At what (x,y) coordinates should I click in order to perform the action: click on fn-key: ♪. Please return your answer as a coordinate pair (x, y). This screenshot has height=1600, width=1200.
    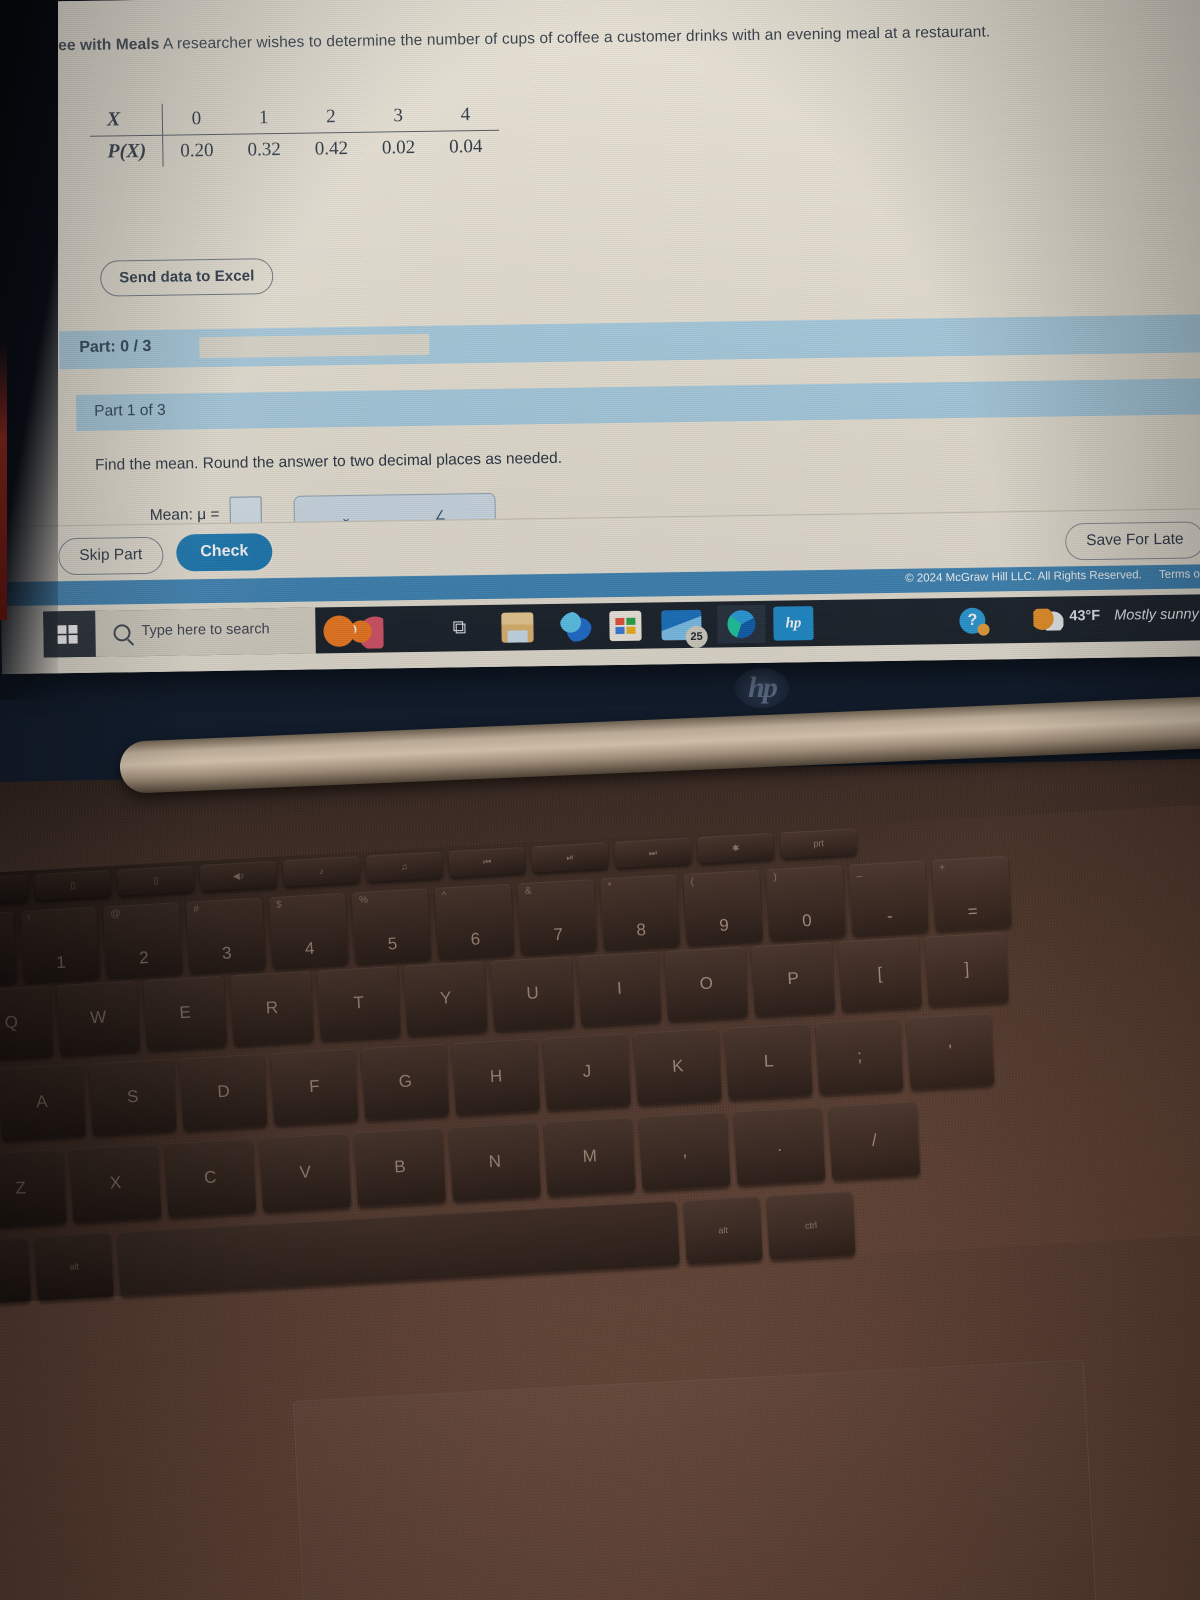
    Looking at the image, I should click on (321, 871).